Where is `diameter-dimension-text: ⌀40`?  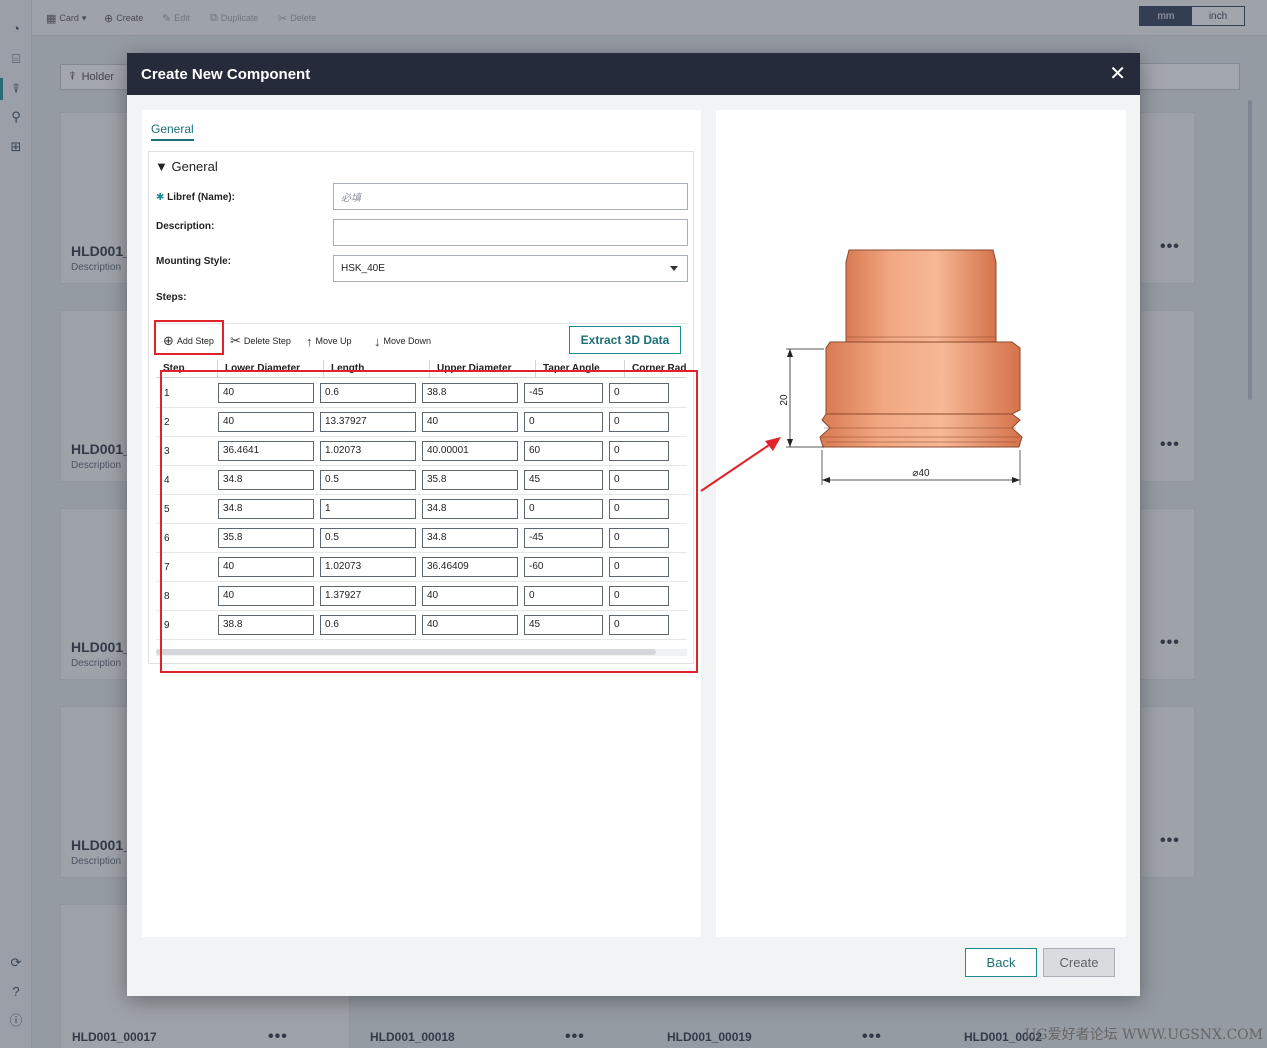 diameter-dimension-text: ⌀40 is located at coordinates (921, 473).